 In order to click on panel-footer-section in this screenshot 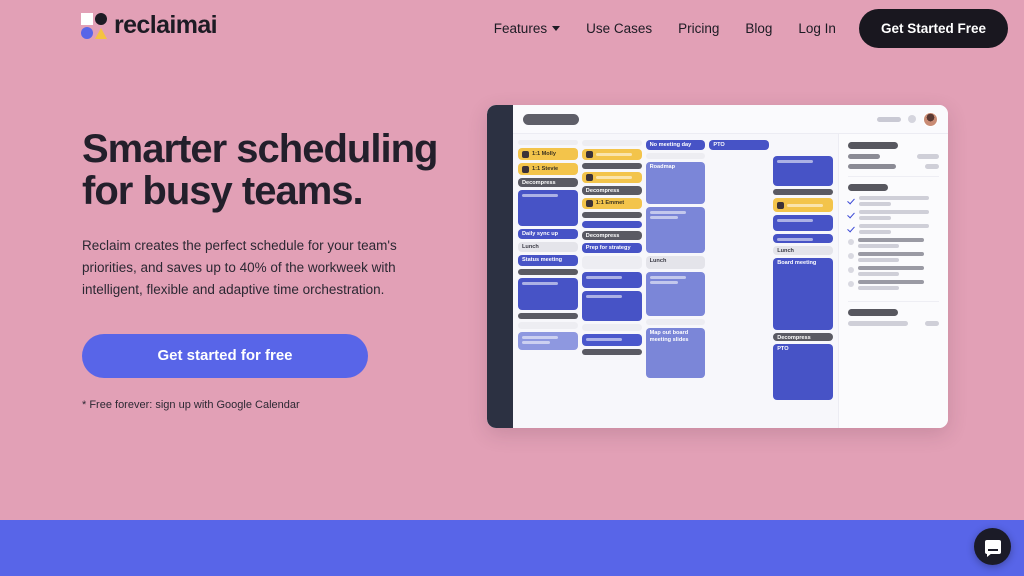, I will do `click(893, 321)`.